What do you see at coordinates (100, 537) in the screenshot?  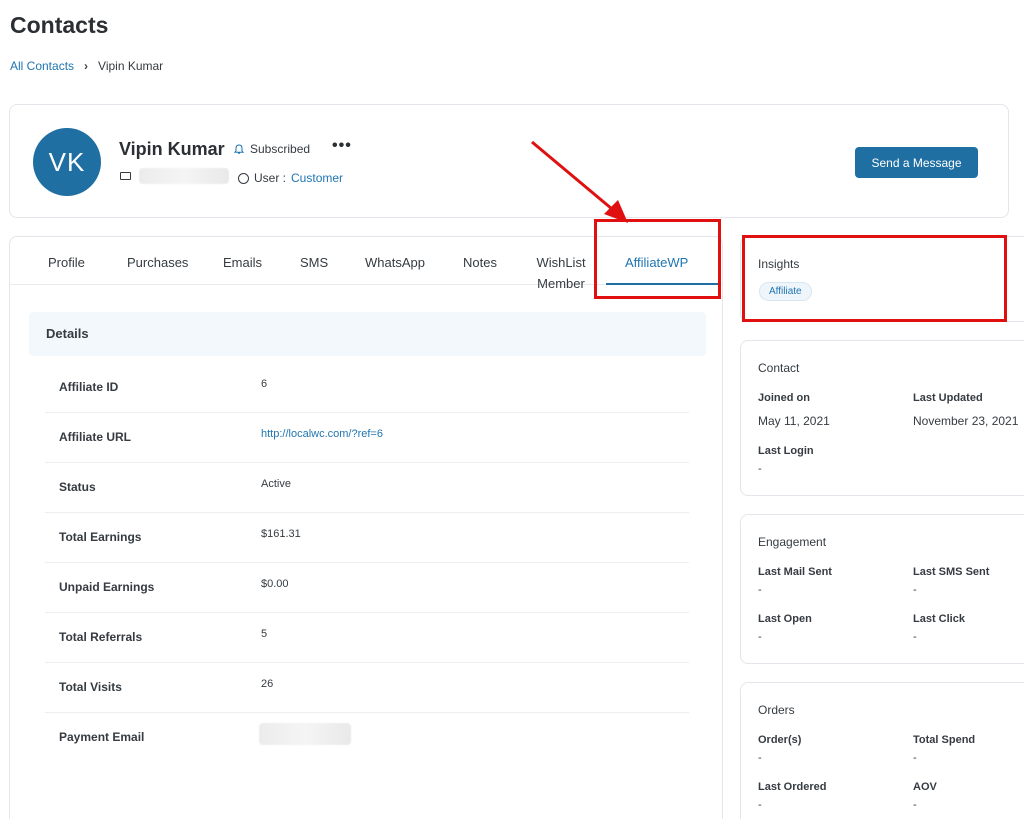 I see `detail-label: Total Earnings` at bounding box center [100, 537].